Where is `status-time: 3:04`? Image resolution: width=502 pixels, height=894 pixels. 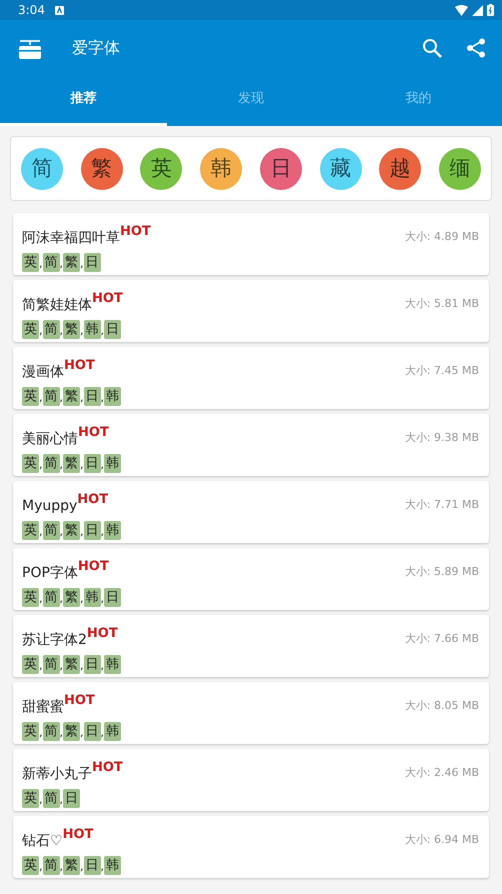
status-time: 3:04 is located at coordinates (31, 10).